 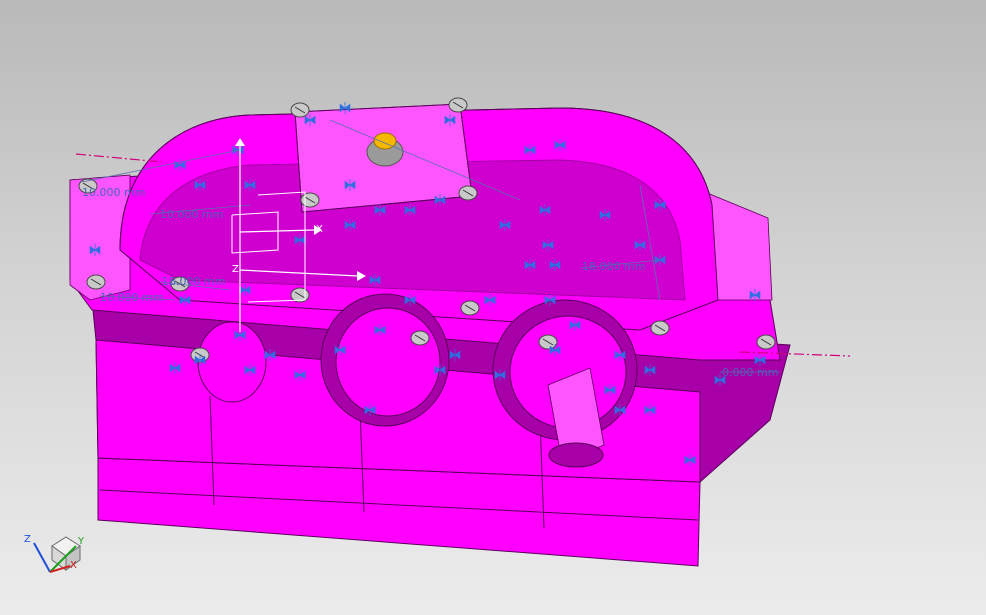 I want to click on wcs-x-label: X, so click(x=319, y=229).